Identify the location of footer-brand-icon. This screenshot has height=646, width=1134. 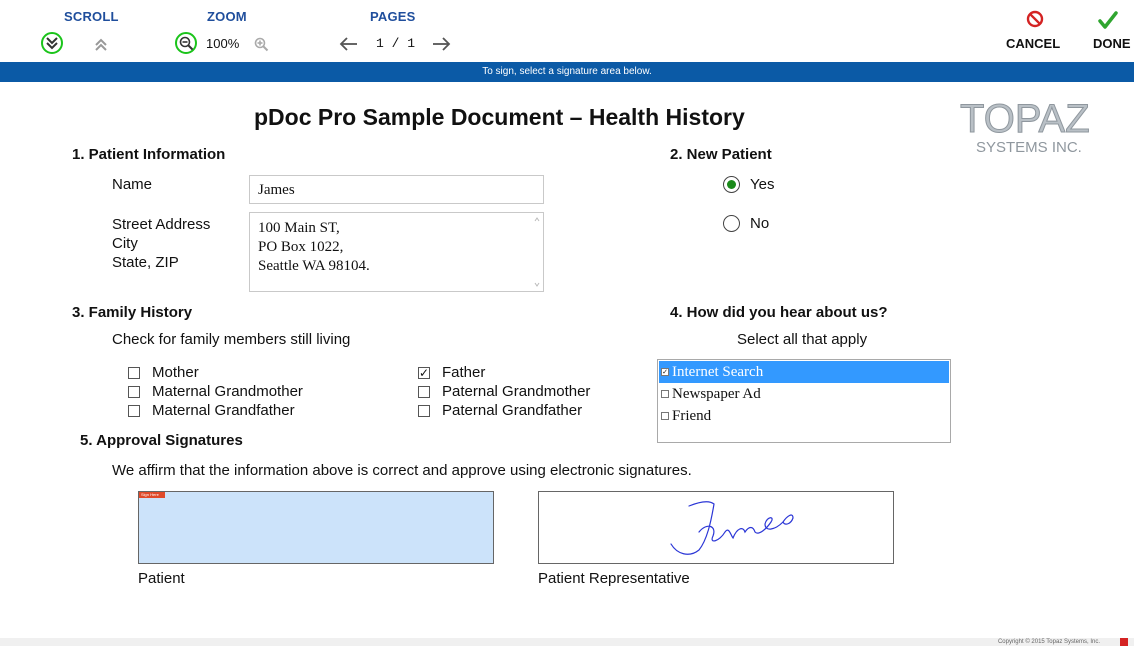
(1124, 642).